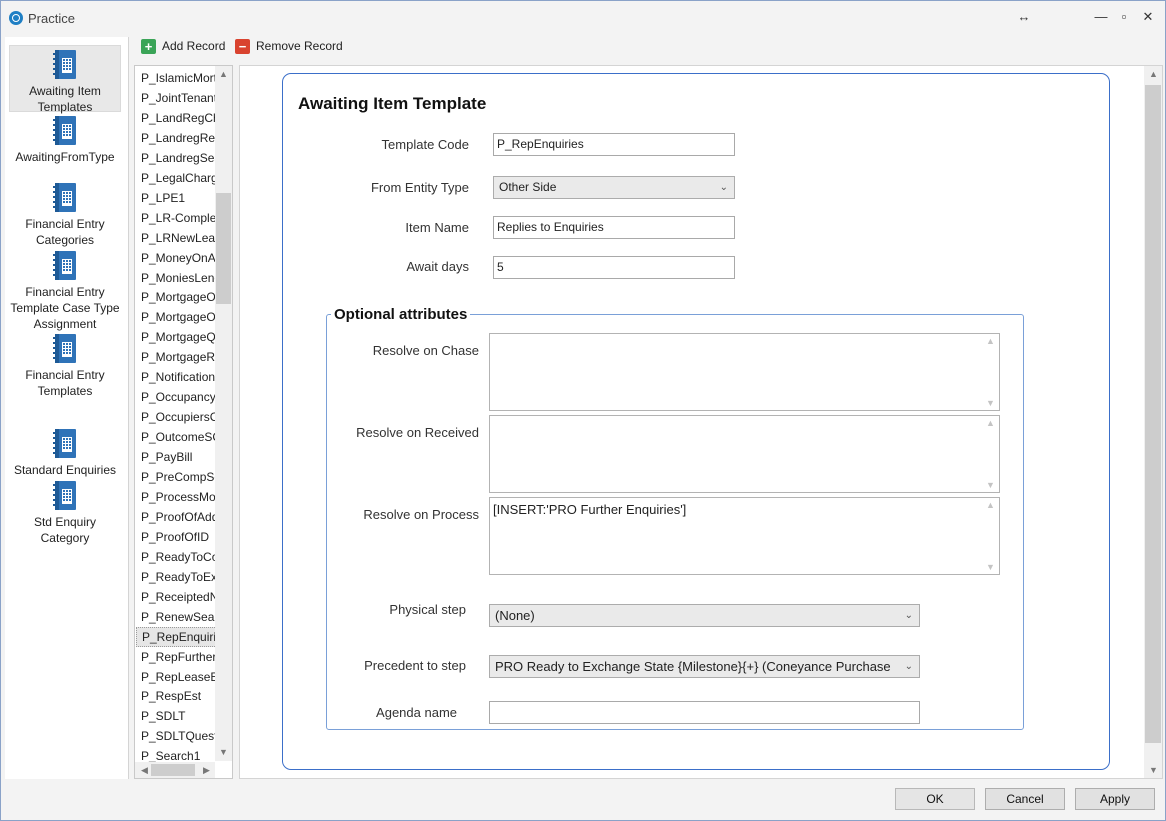 This screenshot has width=1166, height=821. What do you see at coordinates (614, 227) in the screenshot?
I see `item-name-input: Replies to Enquiries` at bounding box center [614, 227].